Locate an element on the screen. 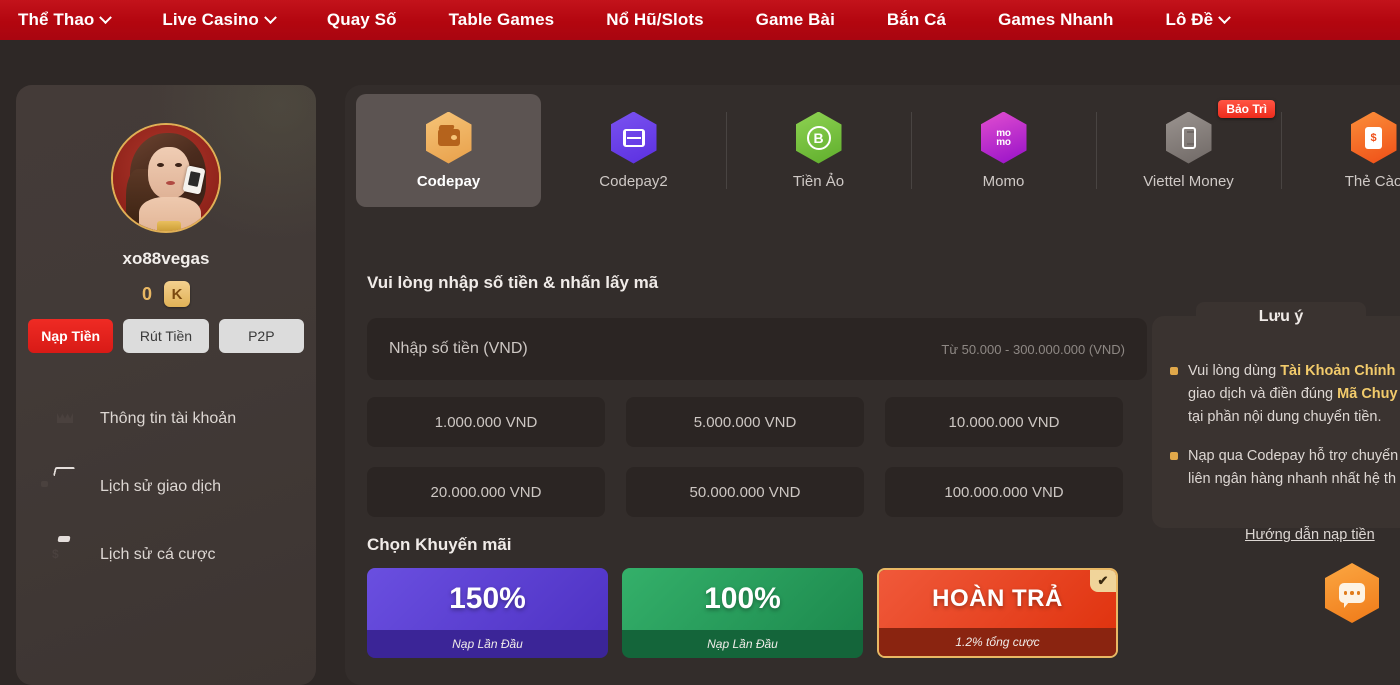 The width and height of the screenshot is (1400, 685). nav-label: Game Bài is located at coordinates (795, 19).